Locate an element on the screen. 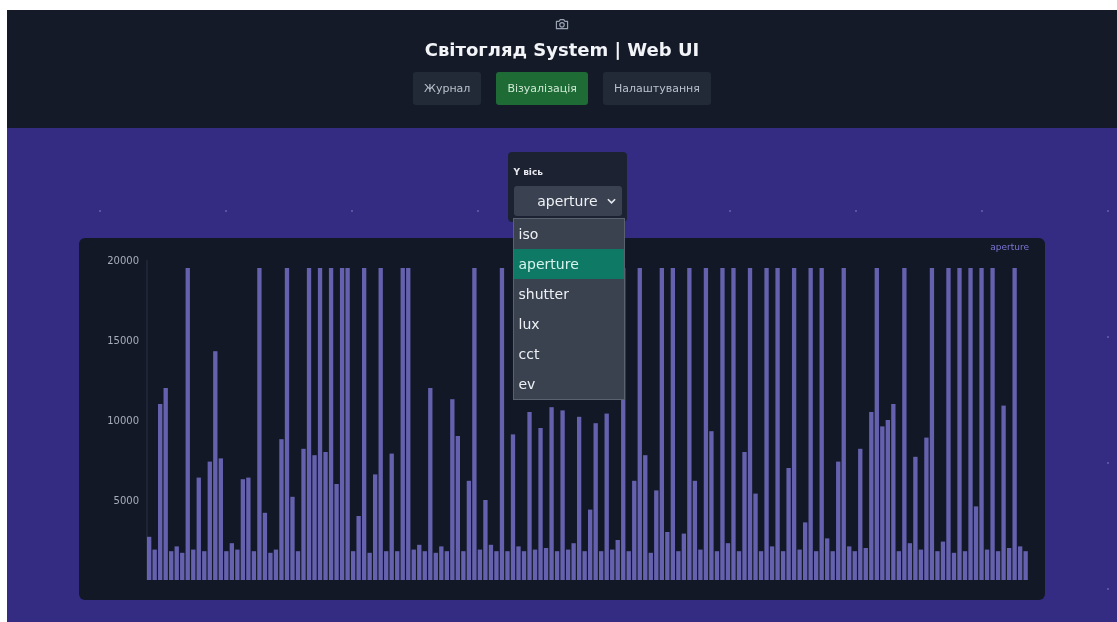 Image resolution: width=1117 pixels, height=622 pixels. dropdown-option: ev is located at coordinates (568, 384).